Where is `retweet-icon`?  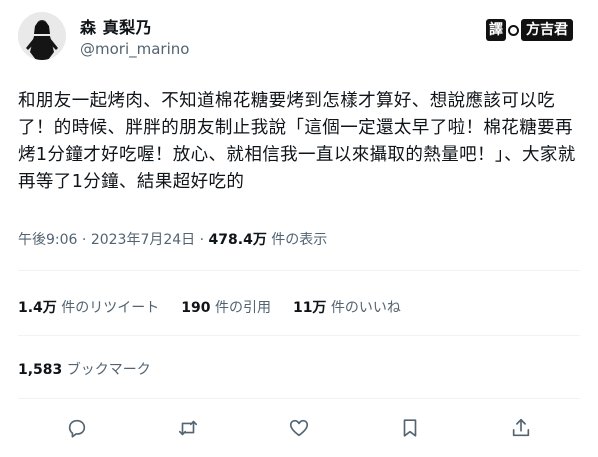 retweet-icon is located at coordinates (188, 428).